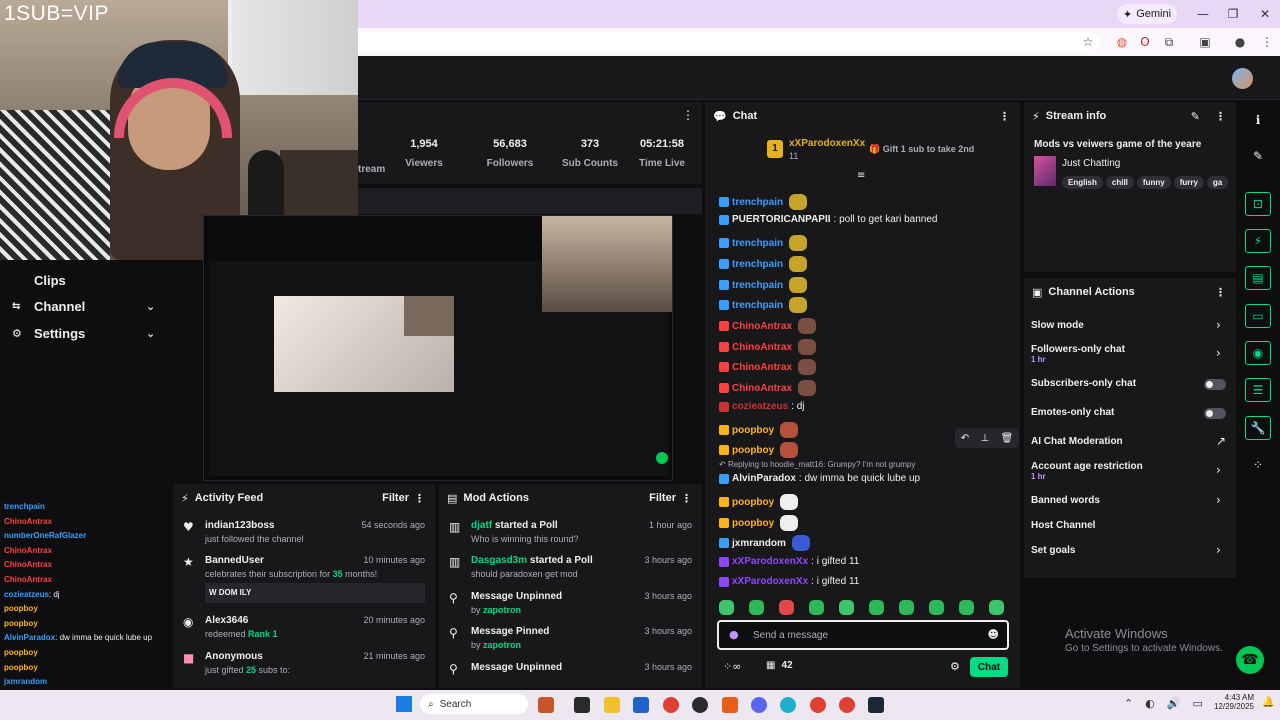 The width and height of the screenshot is (1280, 720). I want to click on chevron-up-icon: ⌃, so click(1128, 703).